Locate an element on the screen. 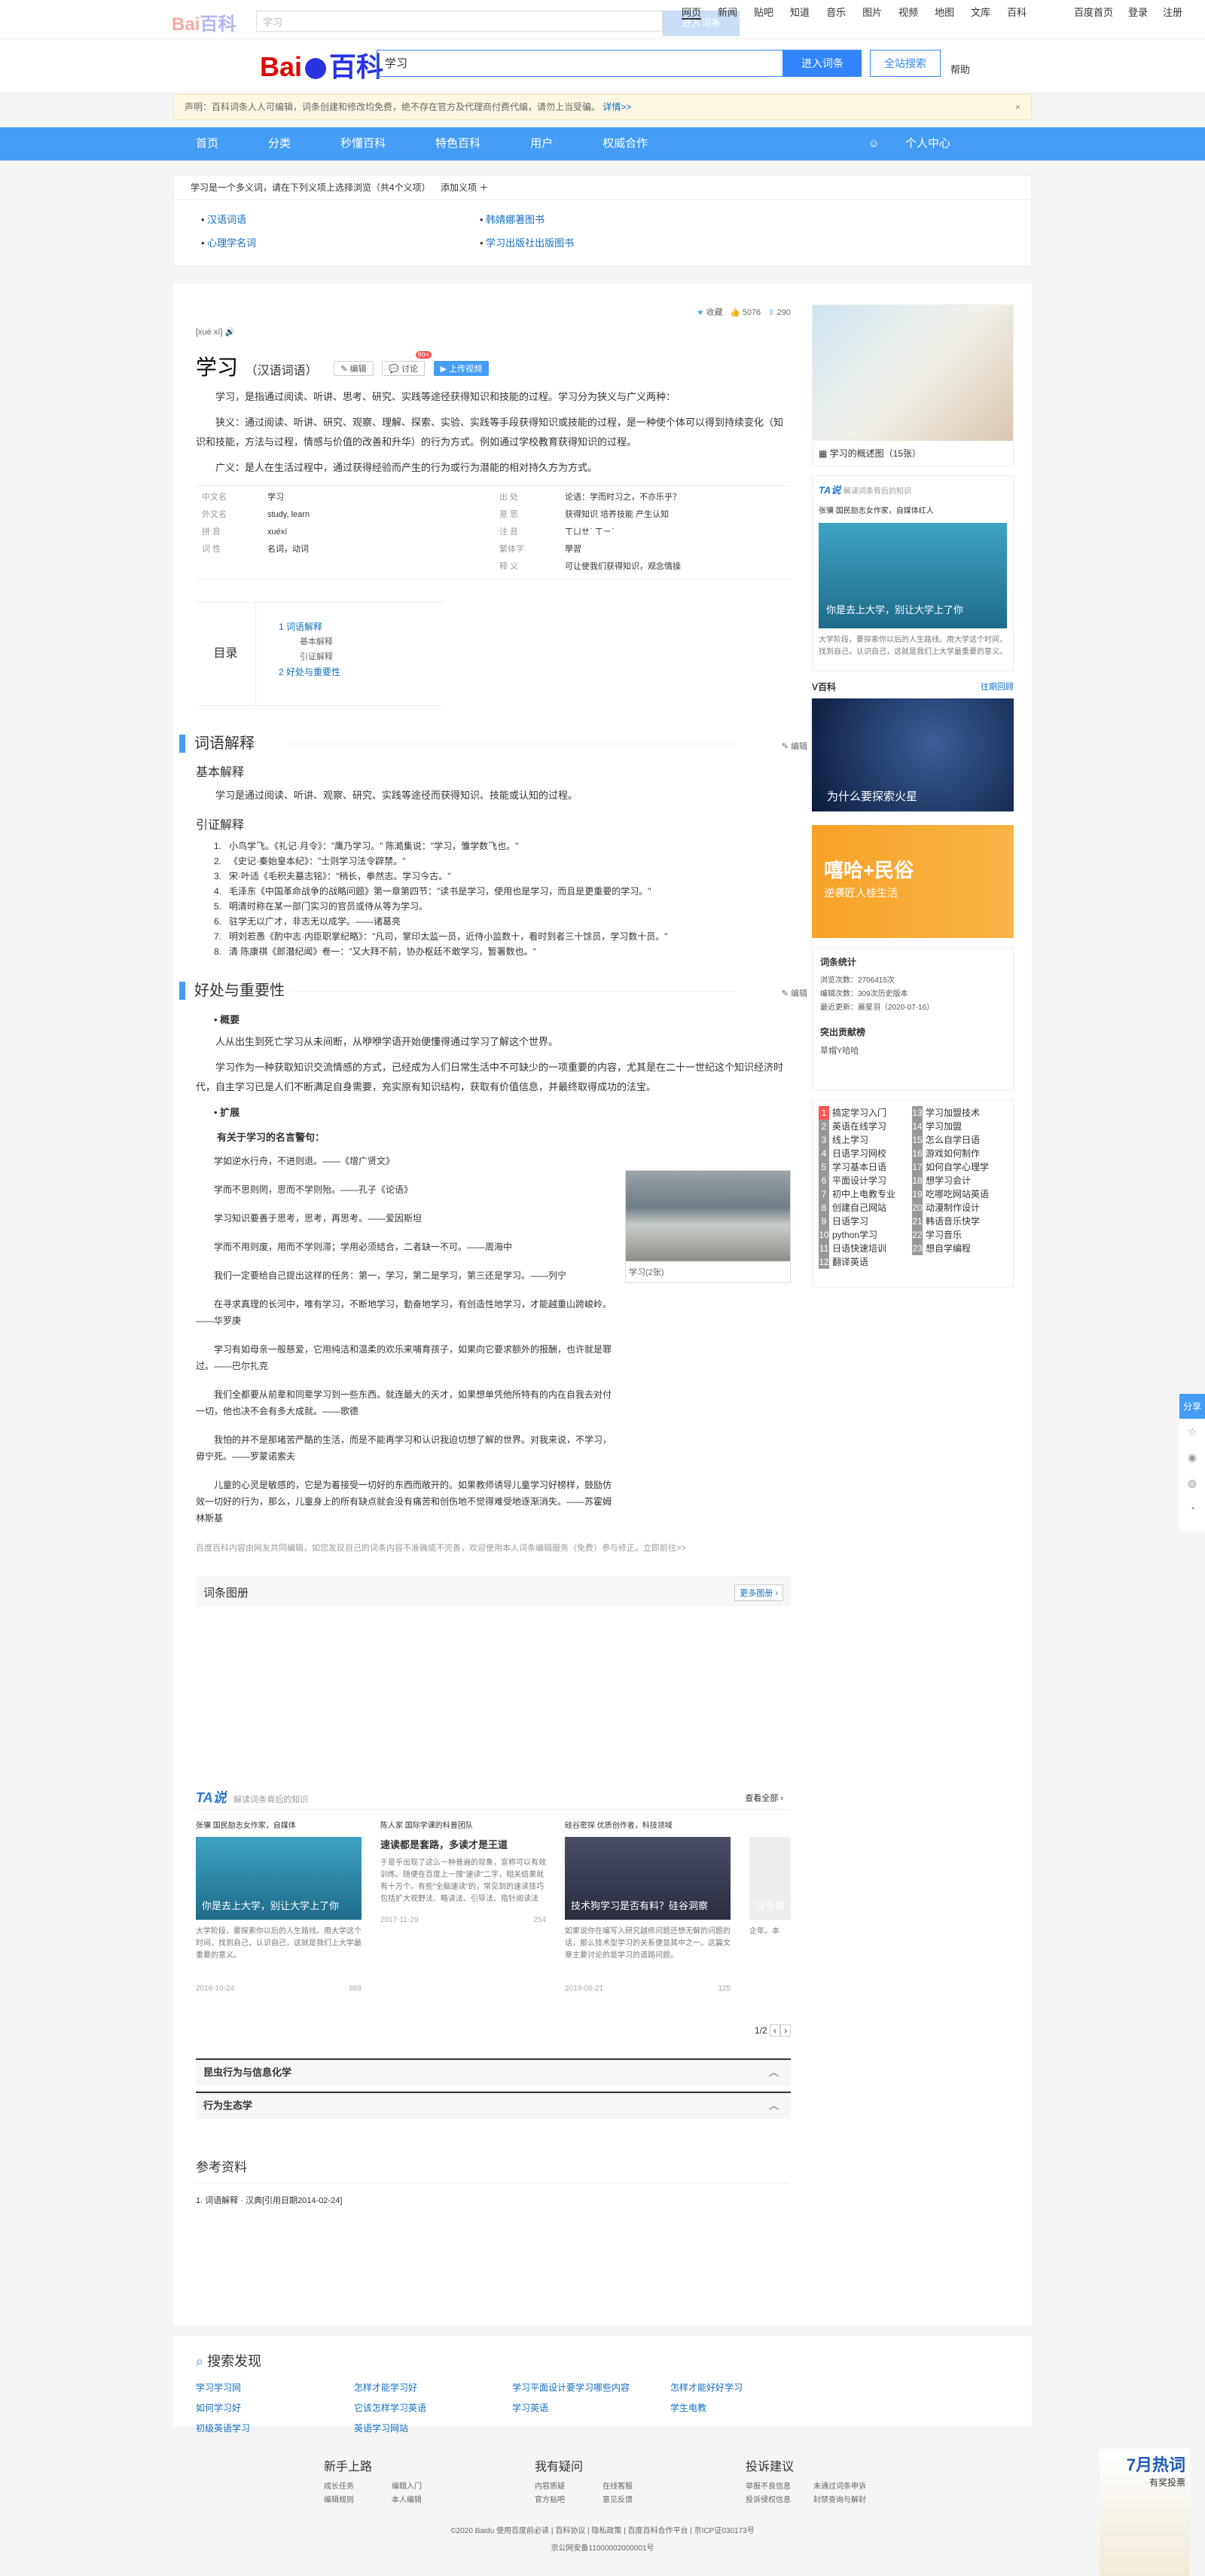  discover-link: 它该怎样学习英语 is located at coordinates (433, 2407).